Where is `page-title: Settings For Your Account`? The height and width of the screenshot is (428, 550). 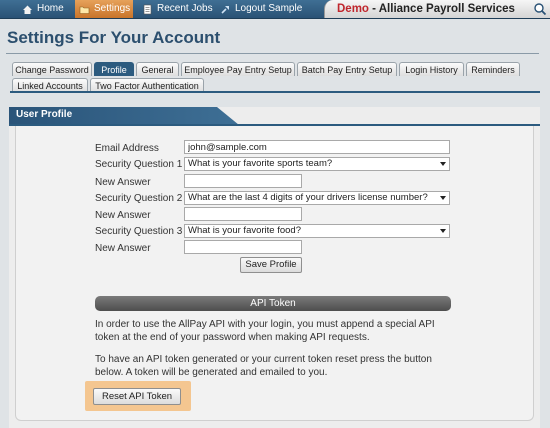 page-title: Settings For Your Account is located at coordinates (114, 37).